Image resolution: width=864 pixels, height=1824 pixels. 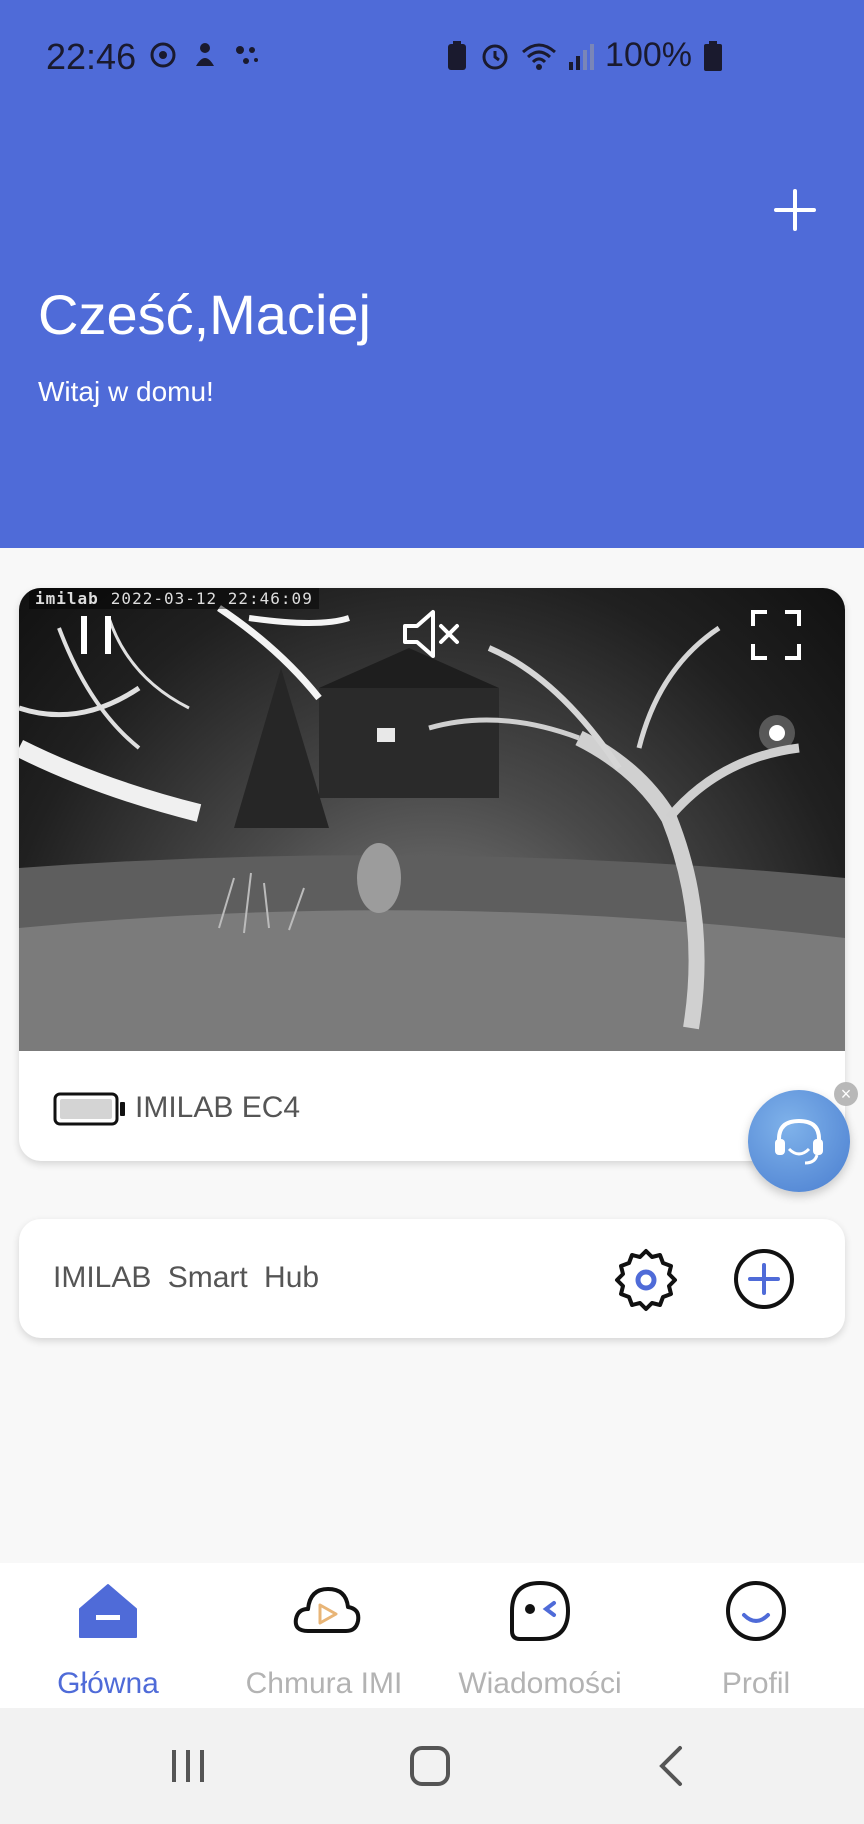 What do you see at coordinates (648, 55) in the screenshot?
I see `battery-percent: 100%` at bounding box center [648, 55].